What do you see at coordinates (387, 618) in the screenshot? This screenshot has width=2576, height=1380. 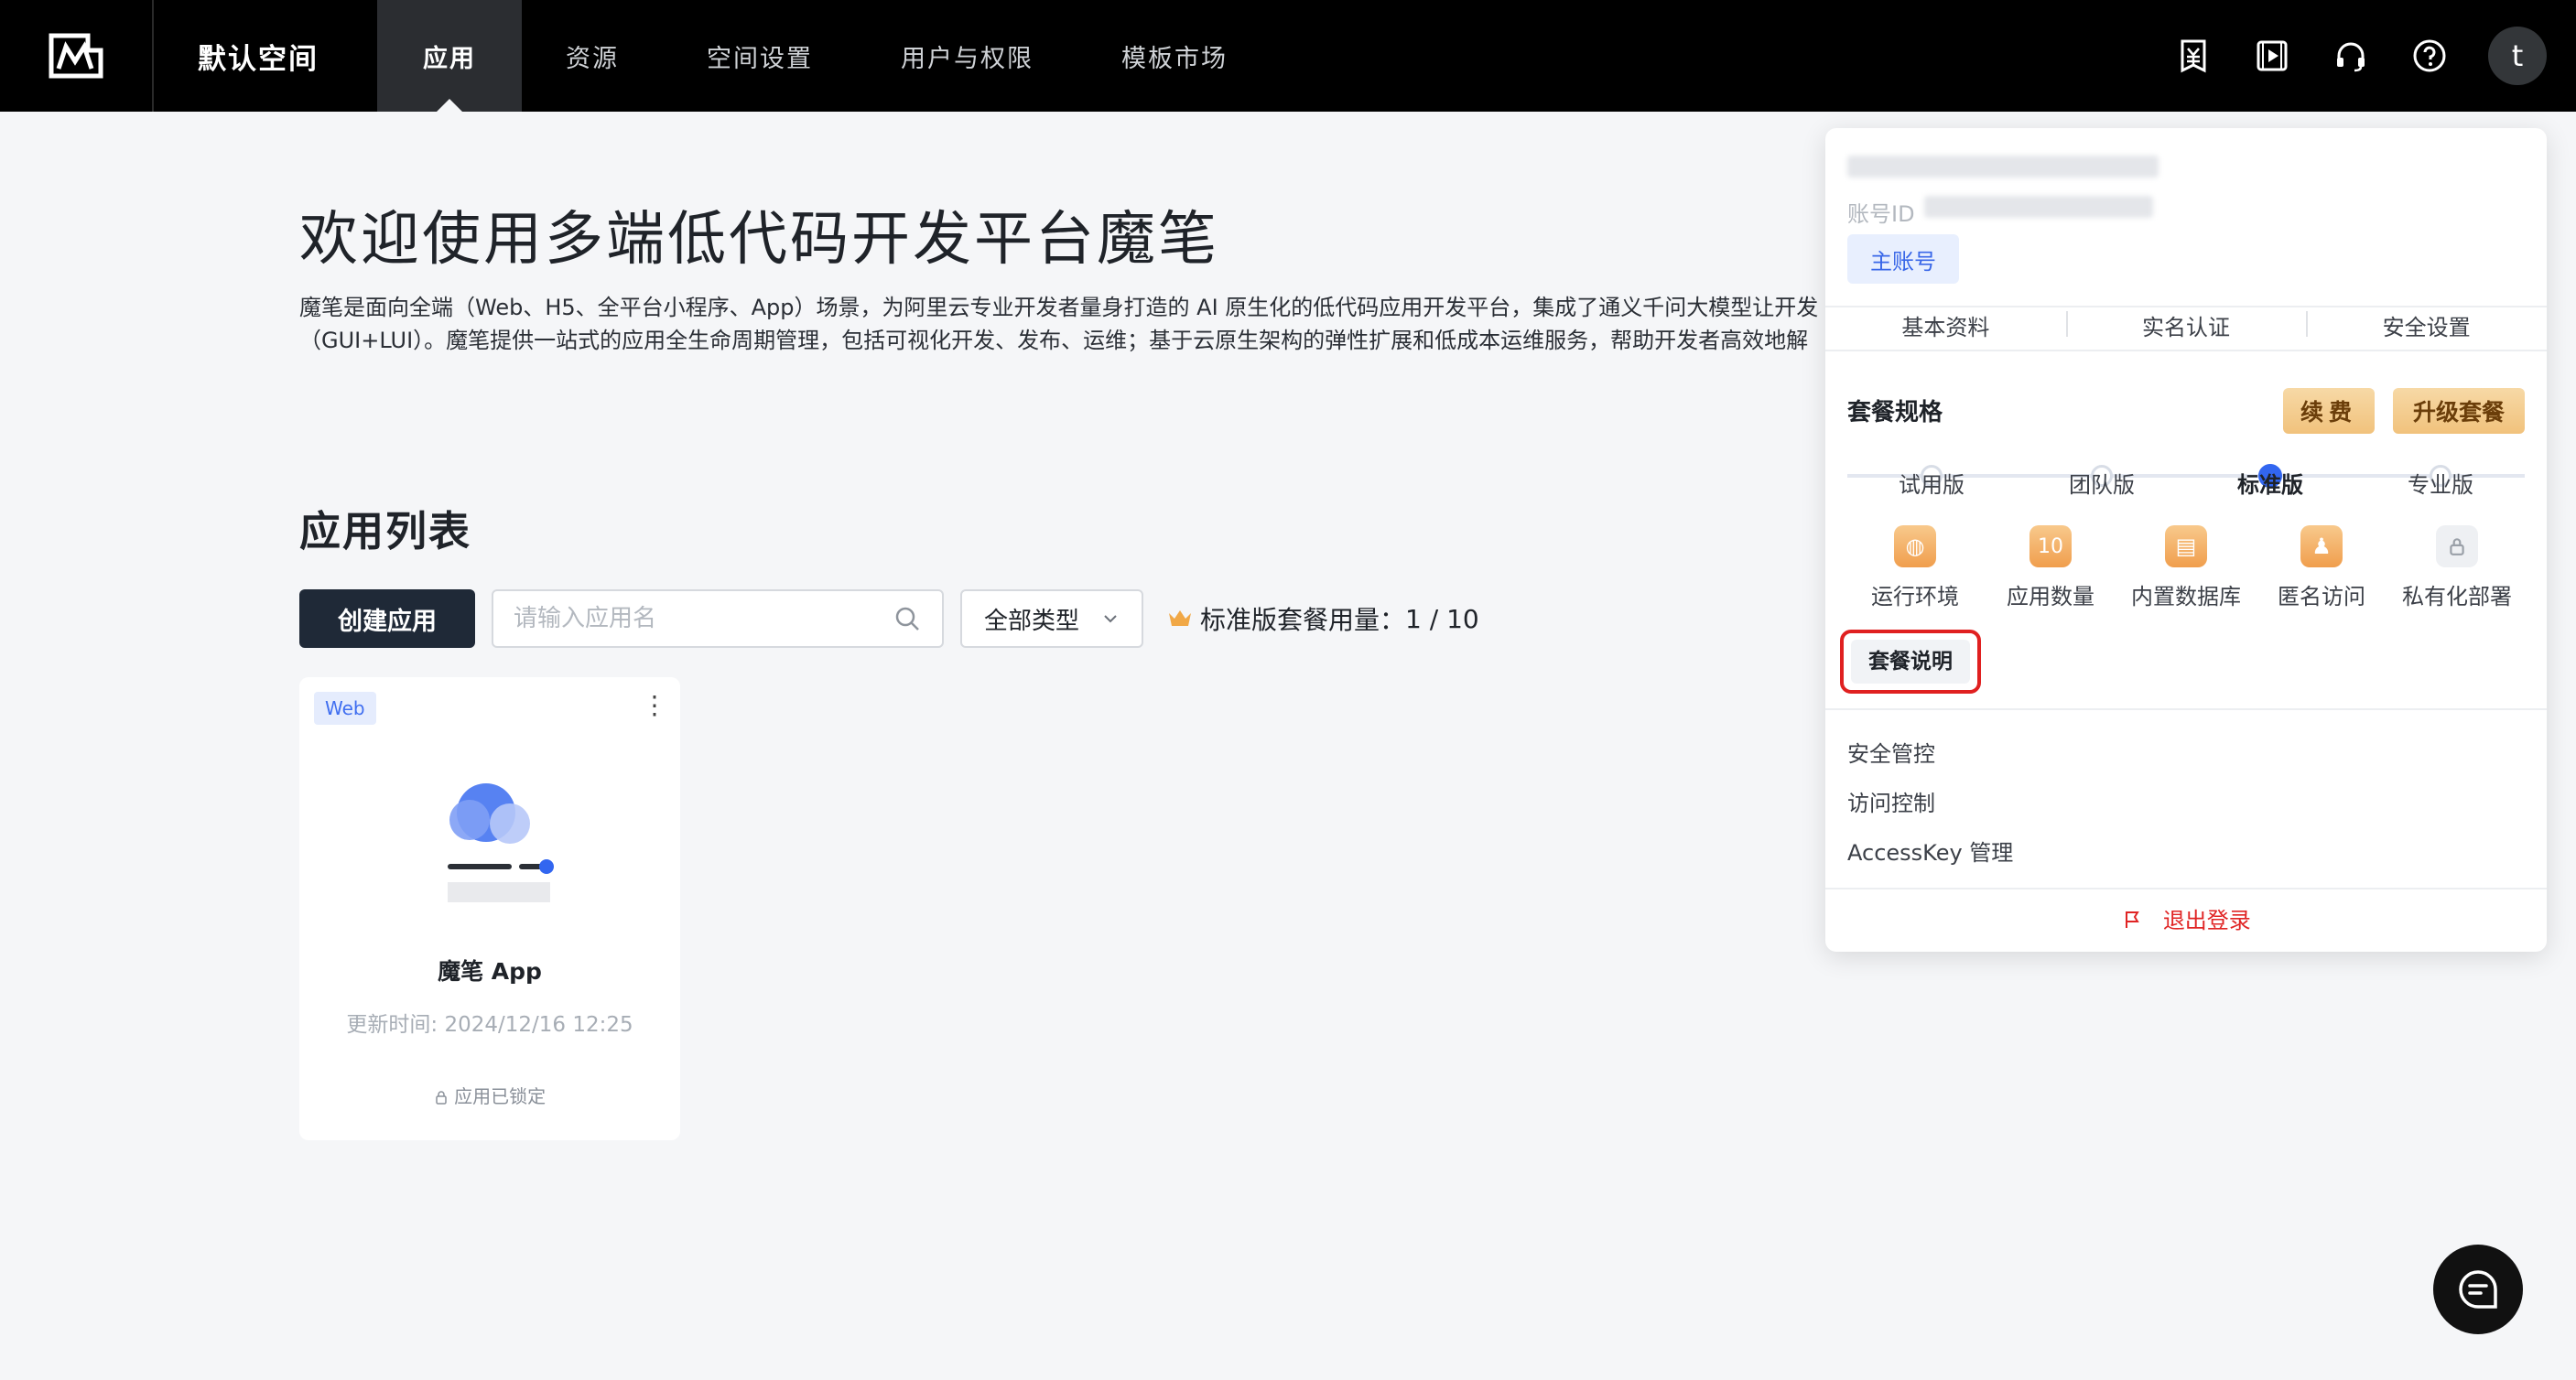 I see `create-app-button: 创建应用` at bounding box center [387, 618].